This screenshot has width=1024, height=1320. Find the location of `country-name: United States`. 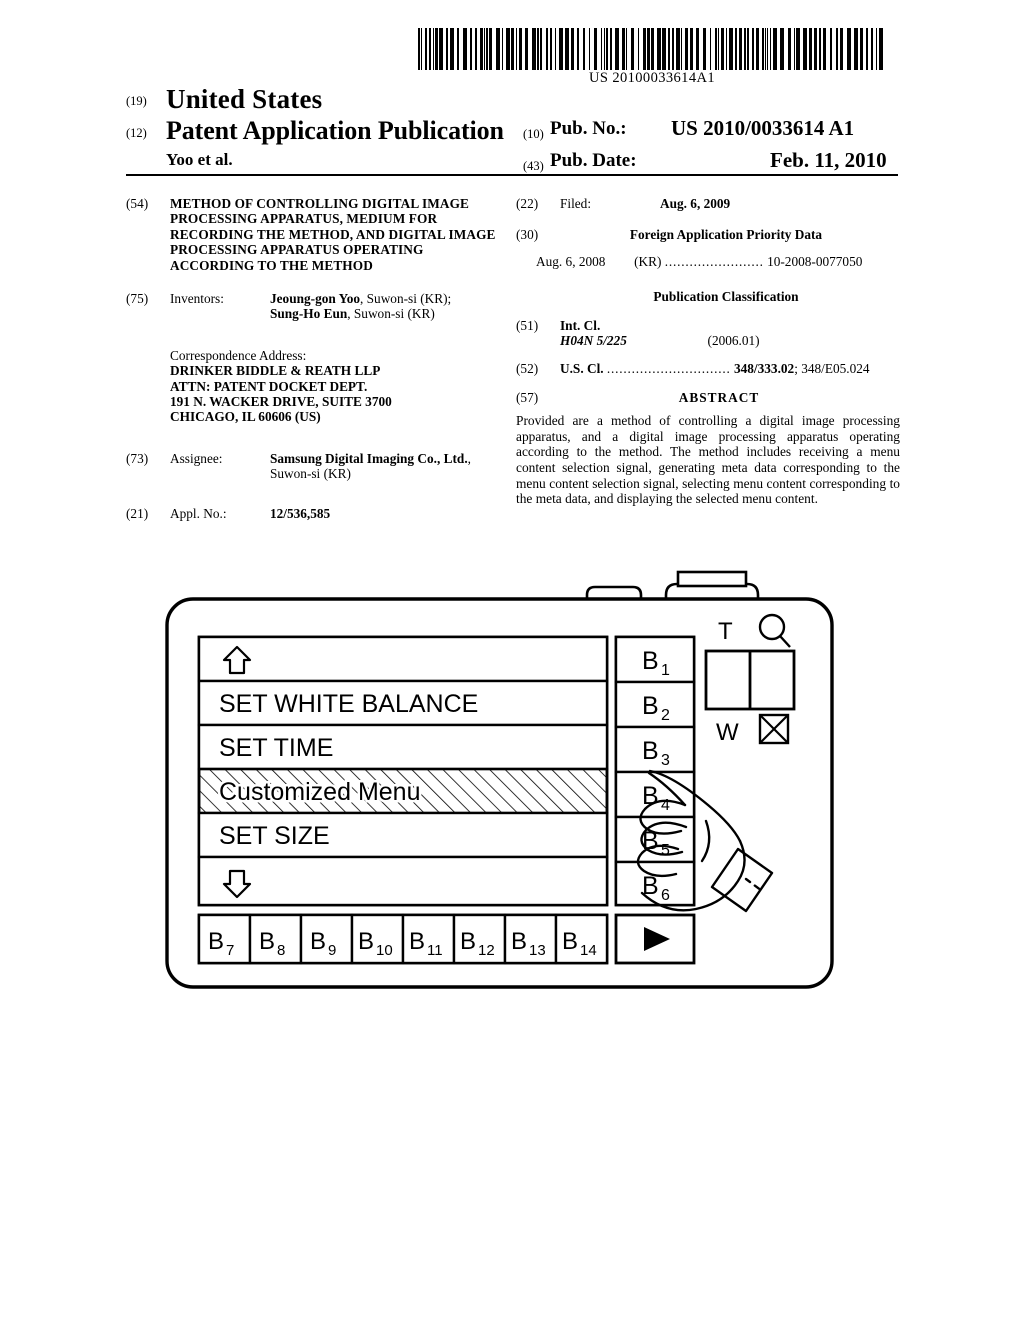

country-name: United States is located at coordinates (244, 99).